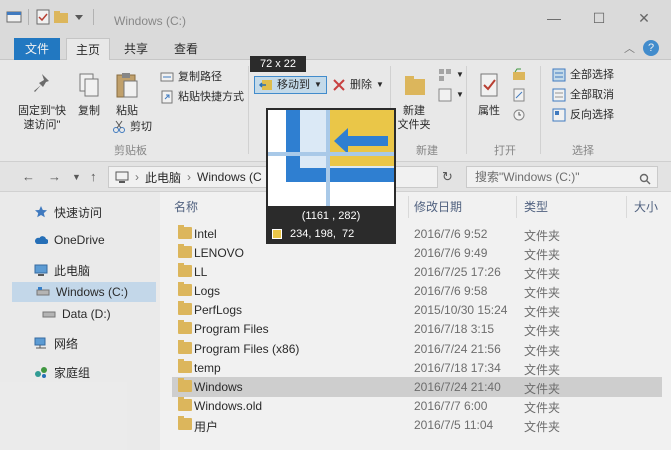 Image resolution: width=671 pixels, height=450 pixels. Describe the element at coordinates (42, 118) in the screenshot. I see `pin-label: 固定到"快 速访问"` at that location.